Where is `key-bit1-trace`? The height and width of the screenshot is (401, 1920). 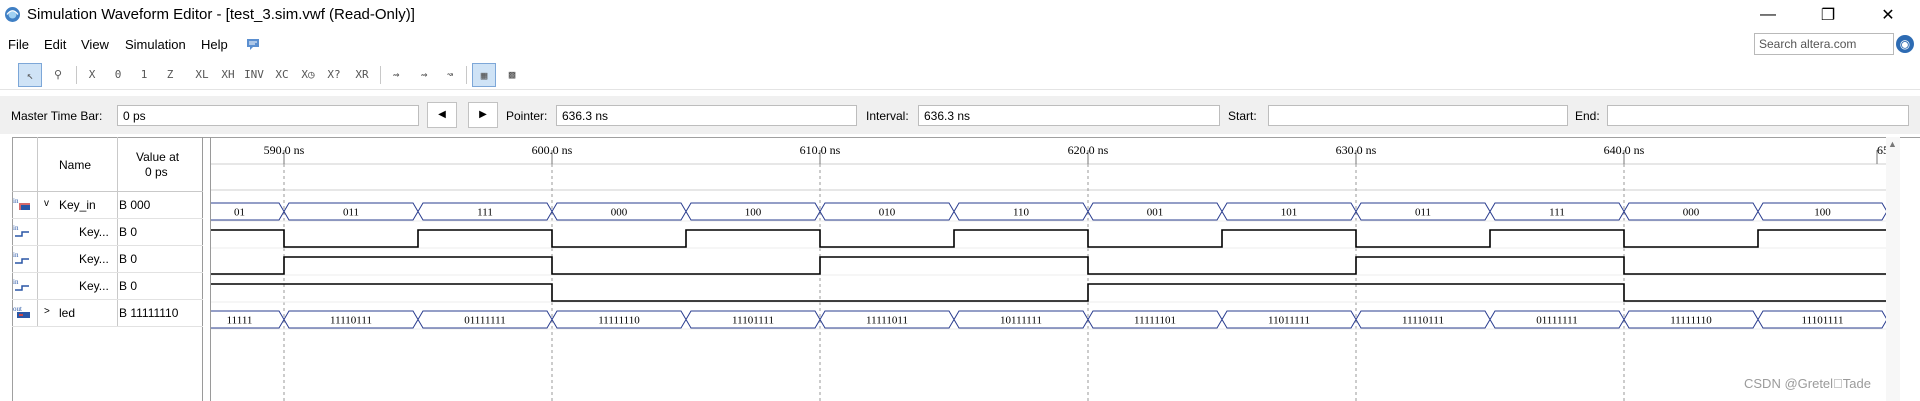
key-bit1-trace is located at coordinates (1049, 265).